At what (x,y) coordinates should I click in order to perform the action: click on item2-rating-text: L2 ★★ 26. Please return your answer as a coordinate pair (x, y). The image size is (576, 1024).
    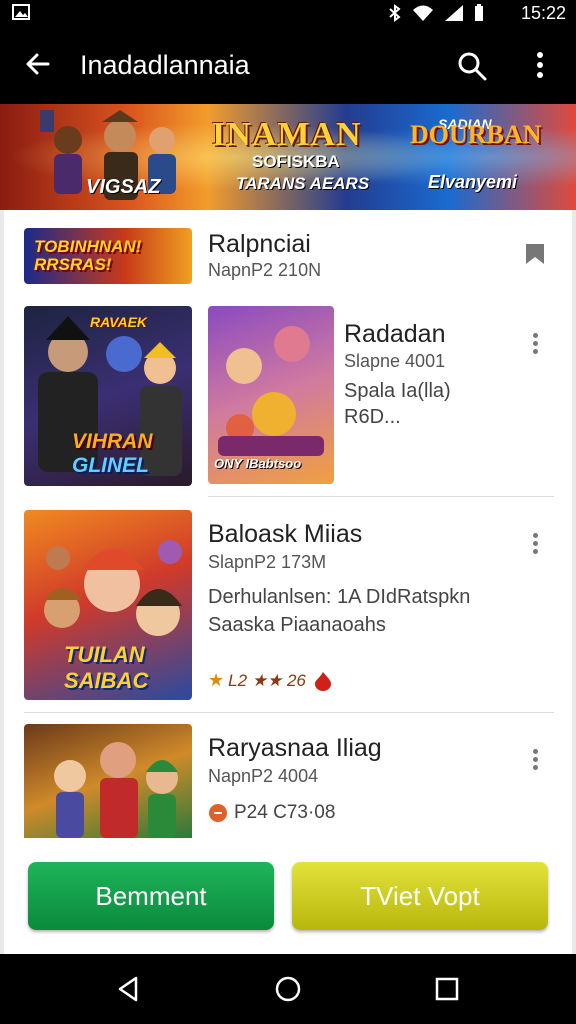
    Looking at the image, I should click on (267, 680).